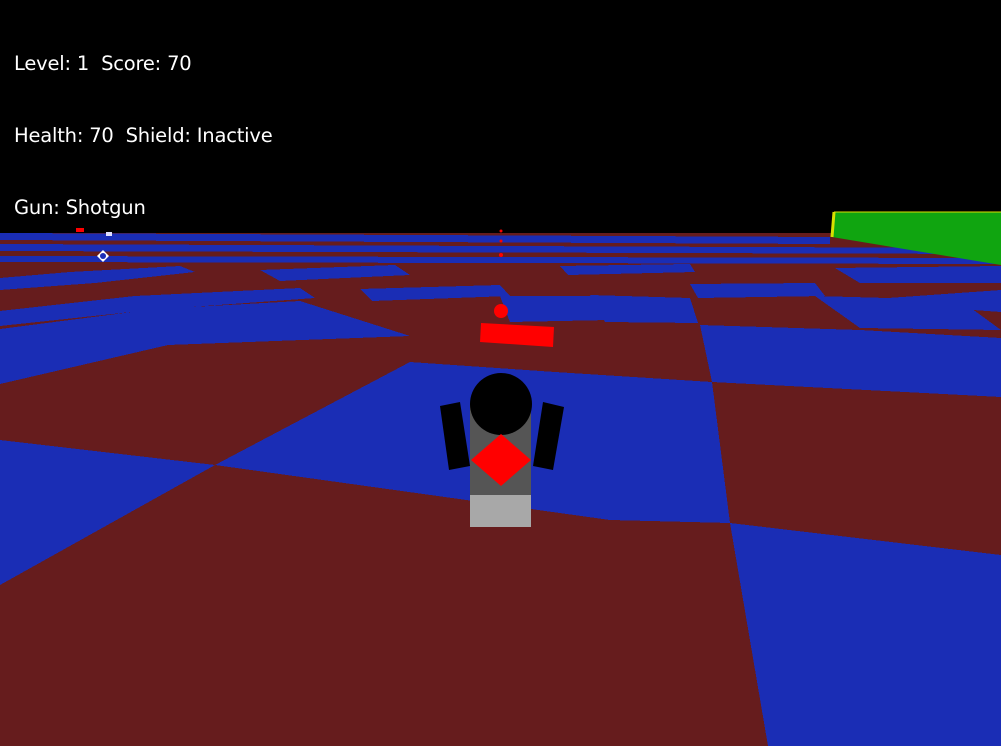 Image resolution: width=1001 pixels, height=746 pixels. What do you see at coordinates (501, 404) in the screenshot?
I see `player-head` at bounding box center [501, 404].